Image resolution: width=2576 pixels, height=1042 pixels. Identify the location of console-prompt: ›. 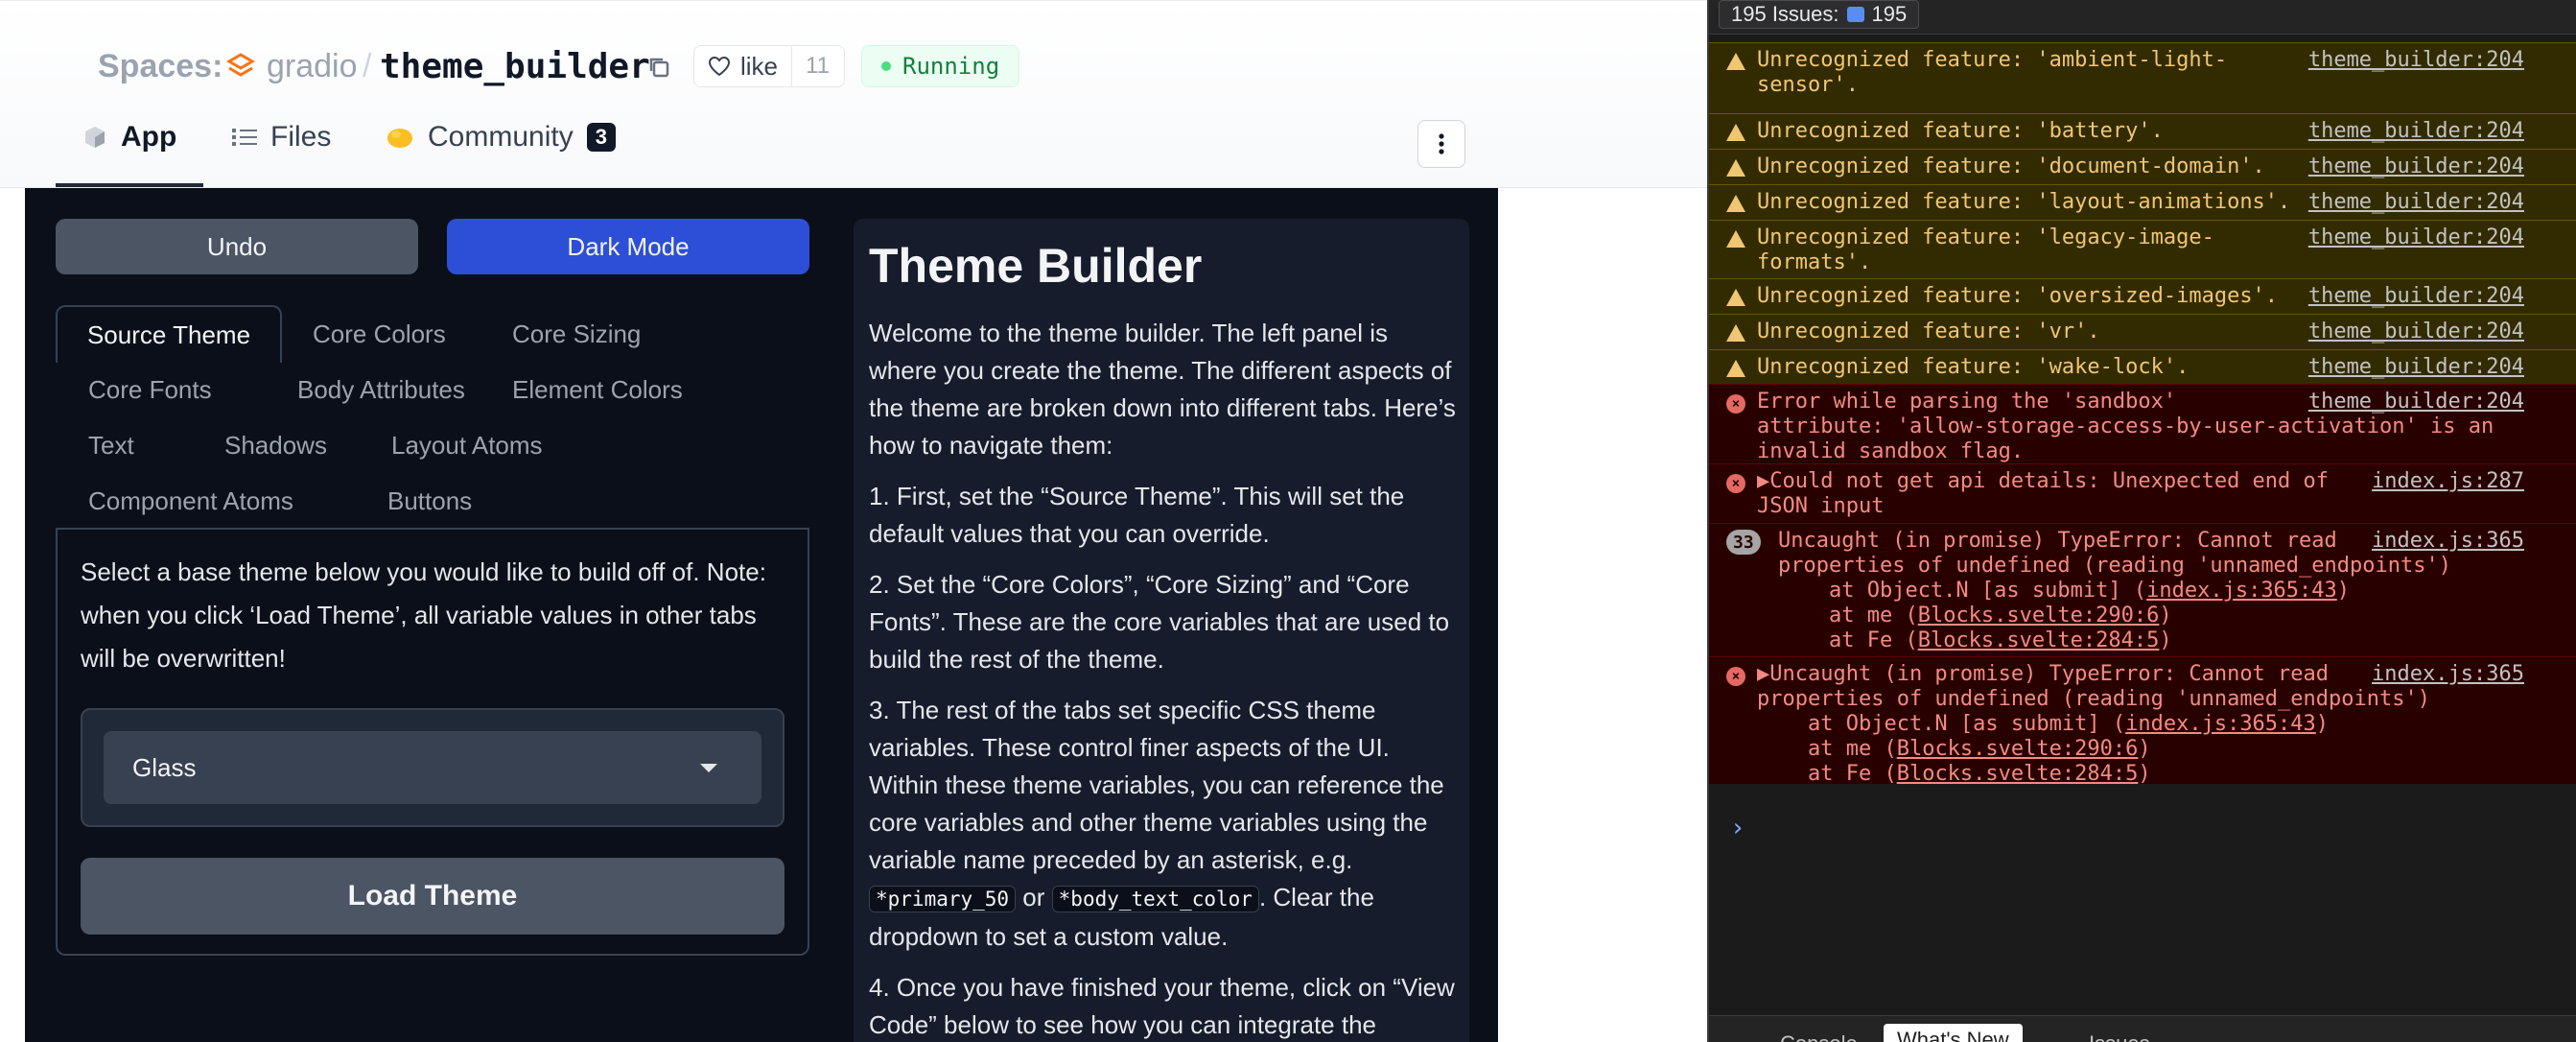
(1737, 828).